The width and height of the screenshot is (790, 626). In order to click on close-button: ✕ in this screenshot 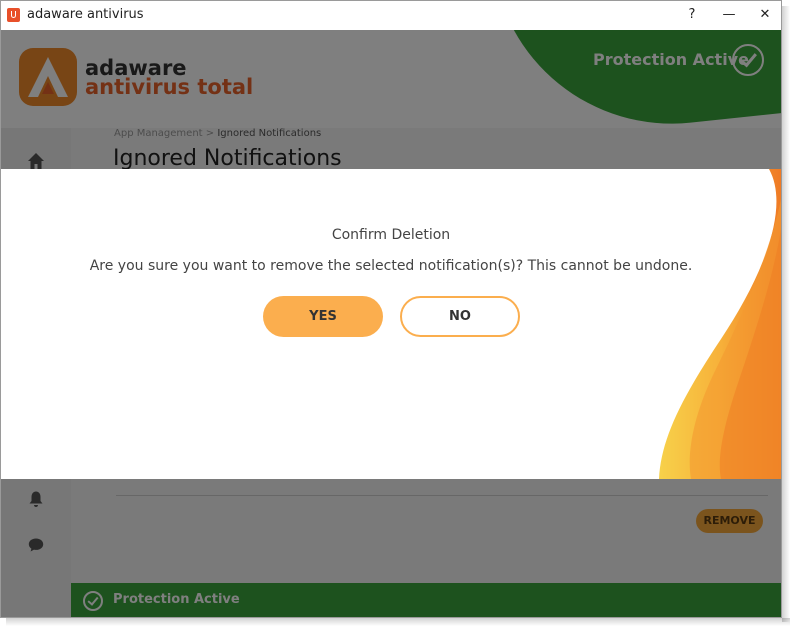, I will do `click(765, 15)`.